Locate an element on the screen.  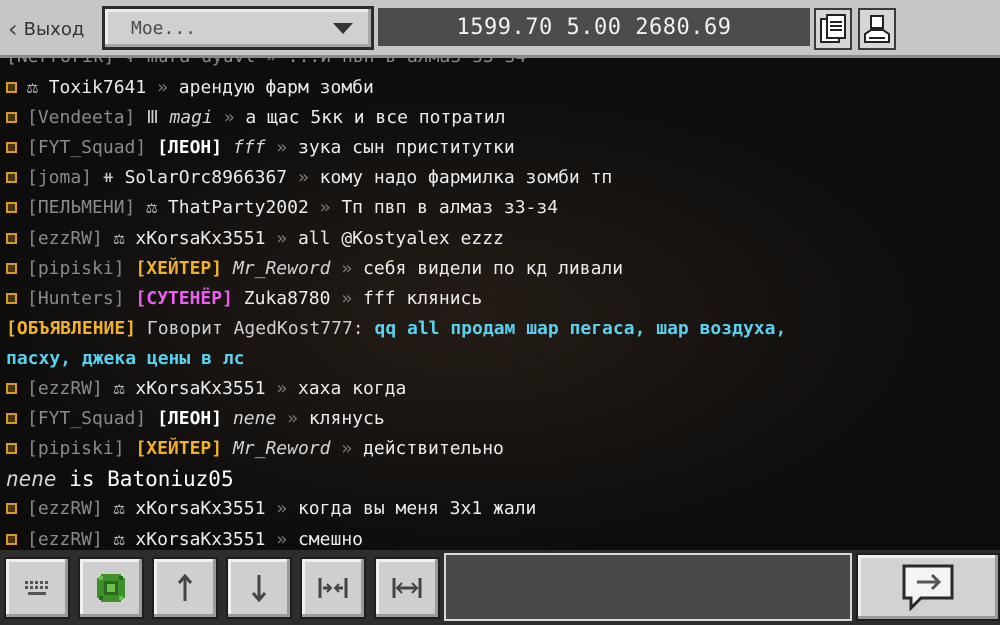
nick-notice: nene is Batoniuz05 is located at coordinates (117, 479).